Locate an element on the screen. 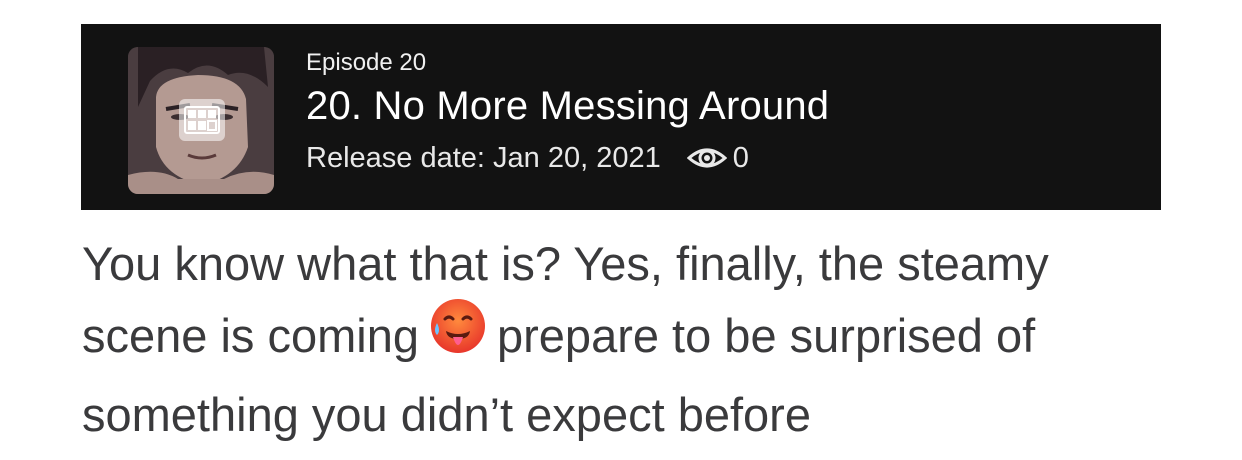 Image resolution: width=1242 pixels, height=460 pixels. episode-thumbnail is located at coordinates (201, 120).